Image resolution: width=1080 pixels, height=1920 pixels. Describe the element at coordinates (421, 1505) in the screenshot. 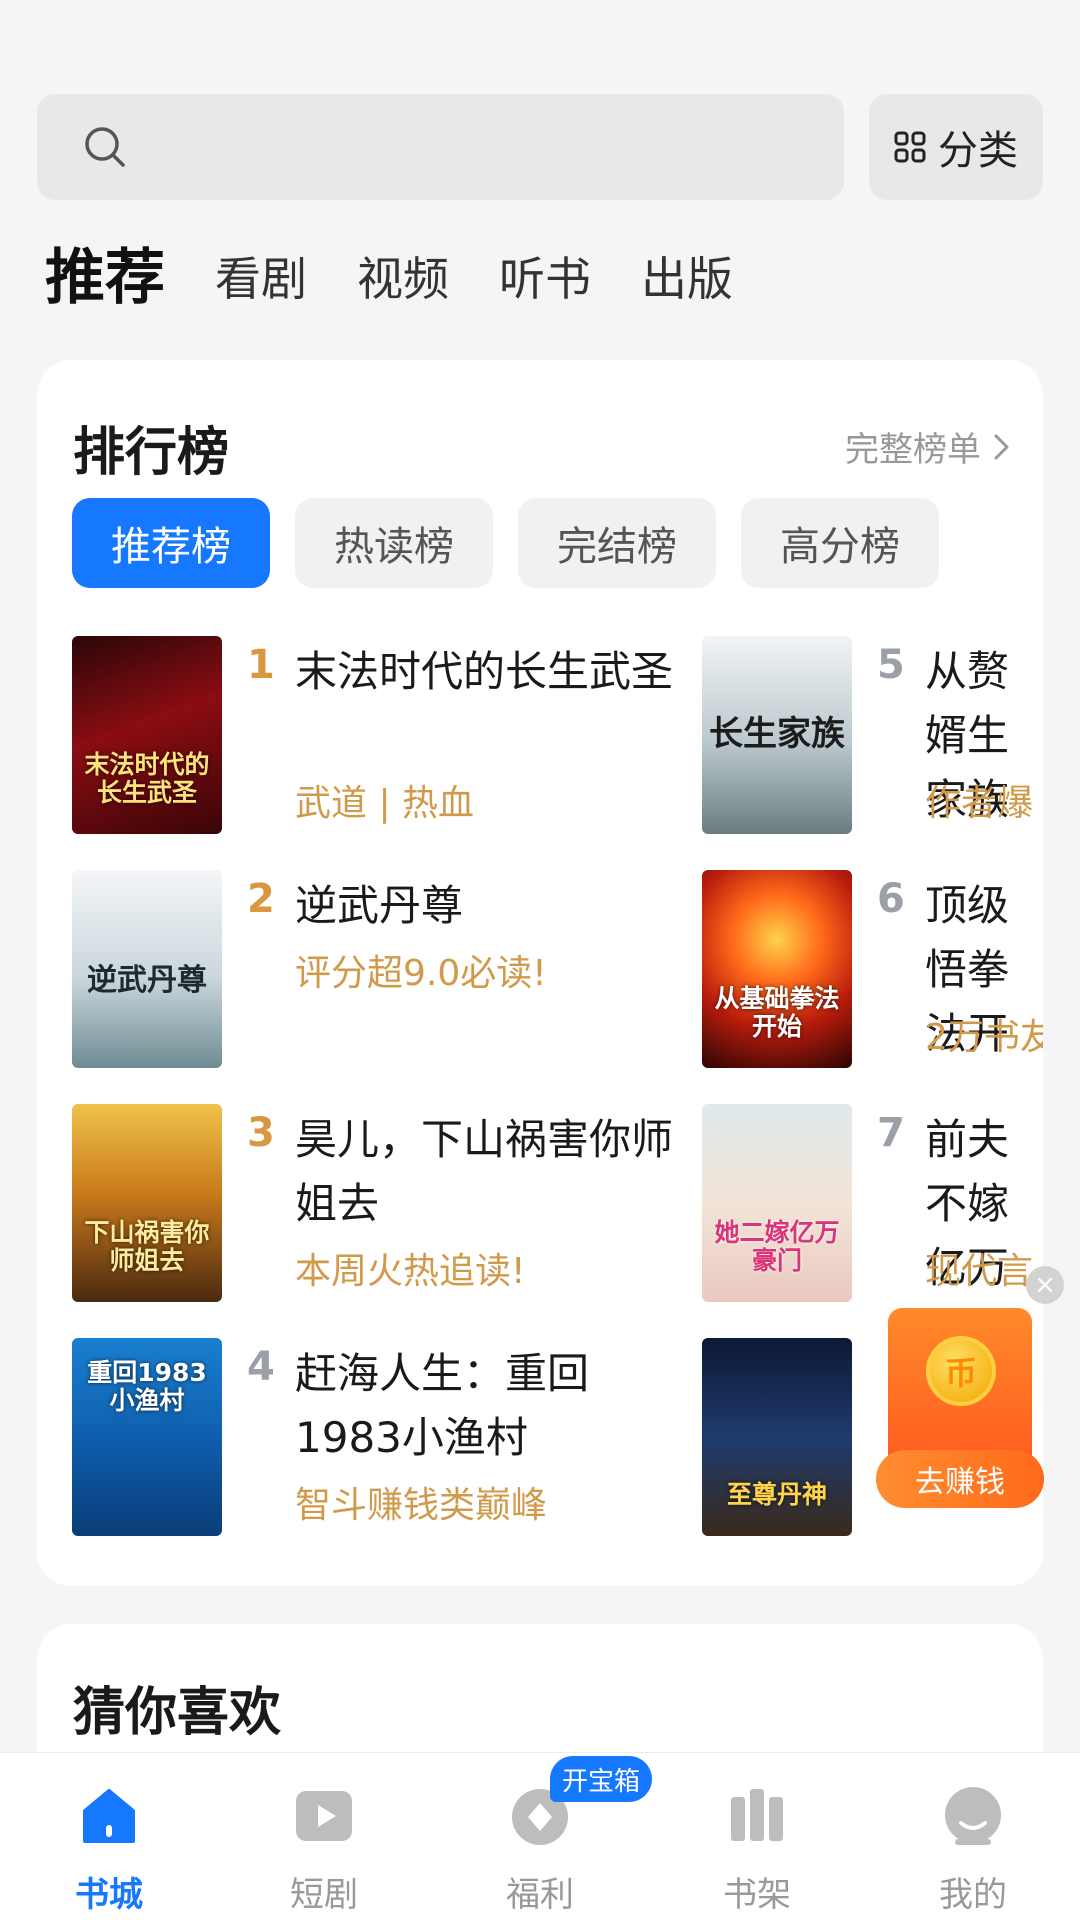

I see `book-tag: 智斗赚钱类巅峰` at that location.